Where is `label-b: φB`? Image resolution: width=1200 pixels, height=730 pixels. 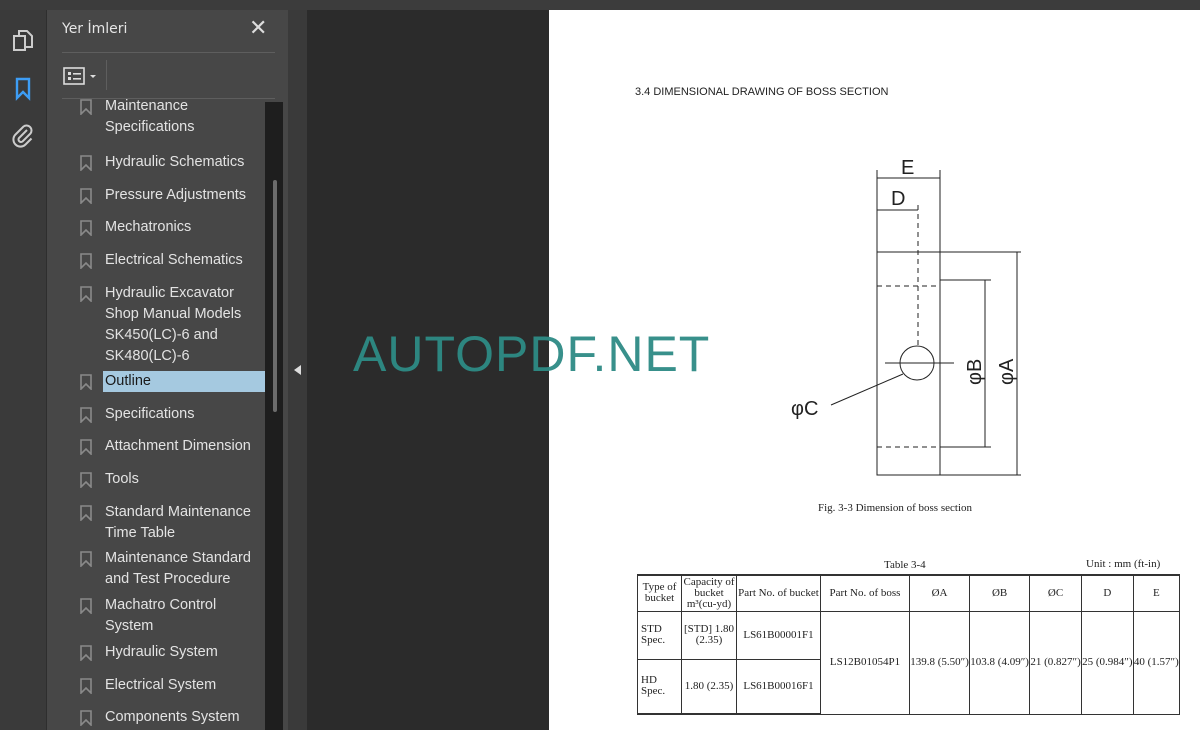 label-b: φB is located at coordinates (975, 372).